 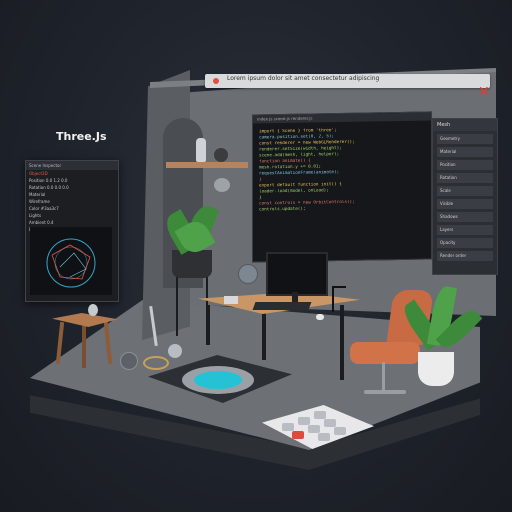 I want to click on kettle-object, so click(x=221, y=155).